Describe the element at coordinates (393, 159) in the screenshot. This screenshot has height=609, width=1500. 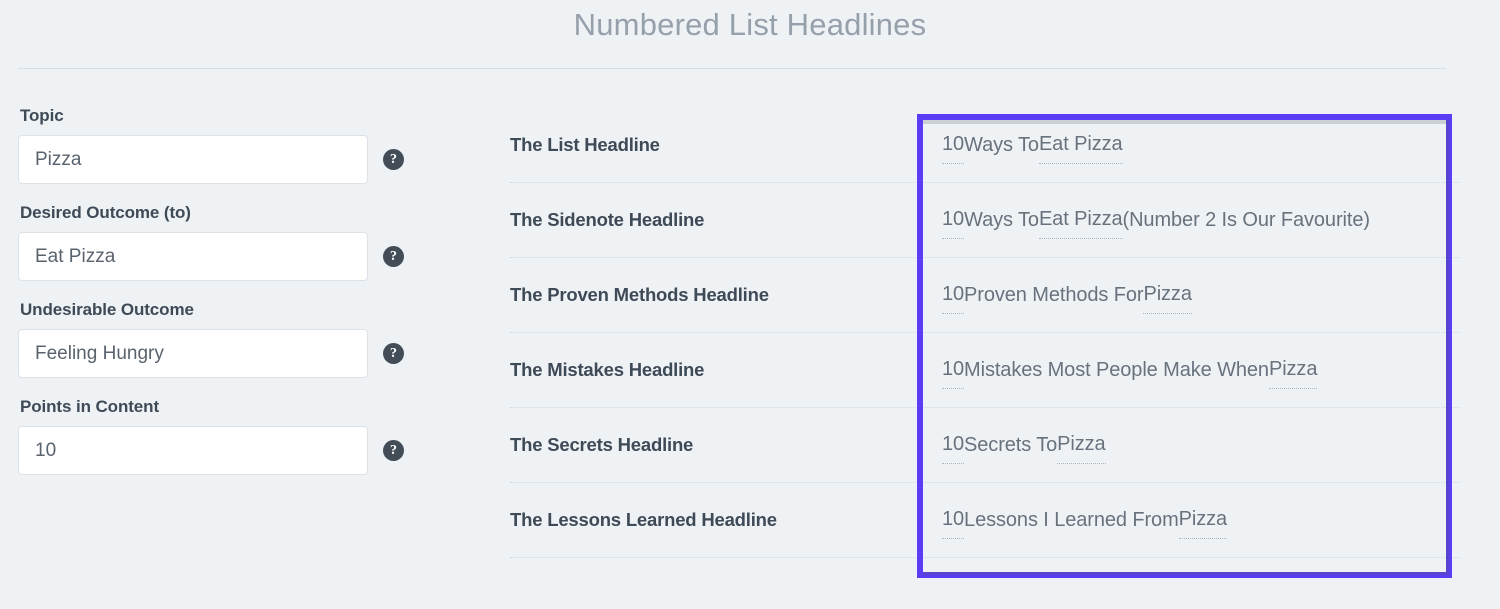
I see `help-icon-topic: ?` at that location.